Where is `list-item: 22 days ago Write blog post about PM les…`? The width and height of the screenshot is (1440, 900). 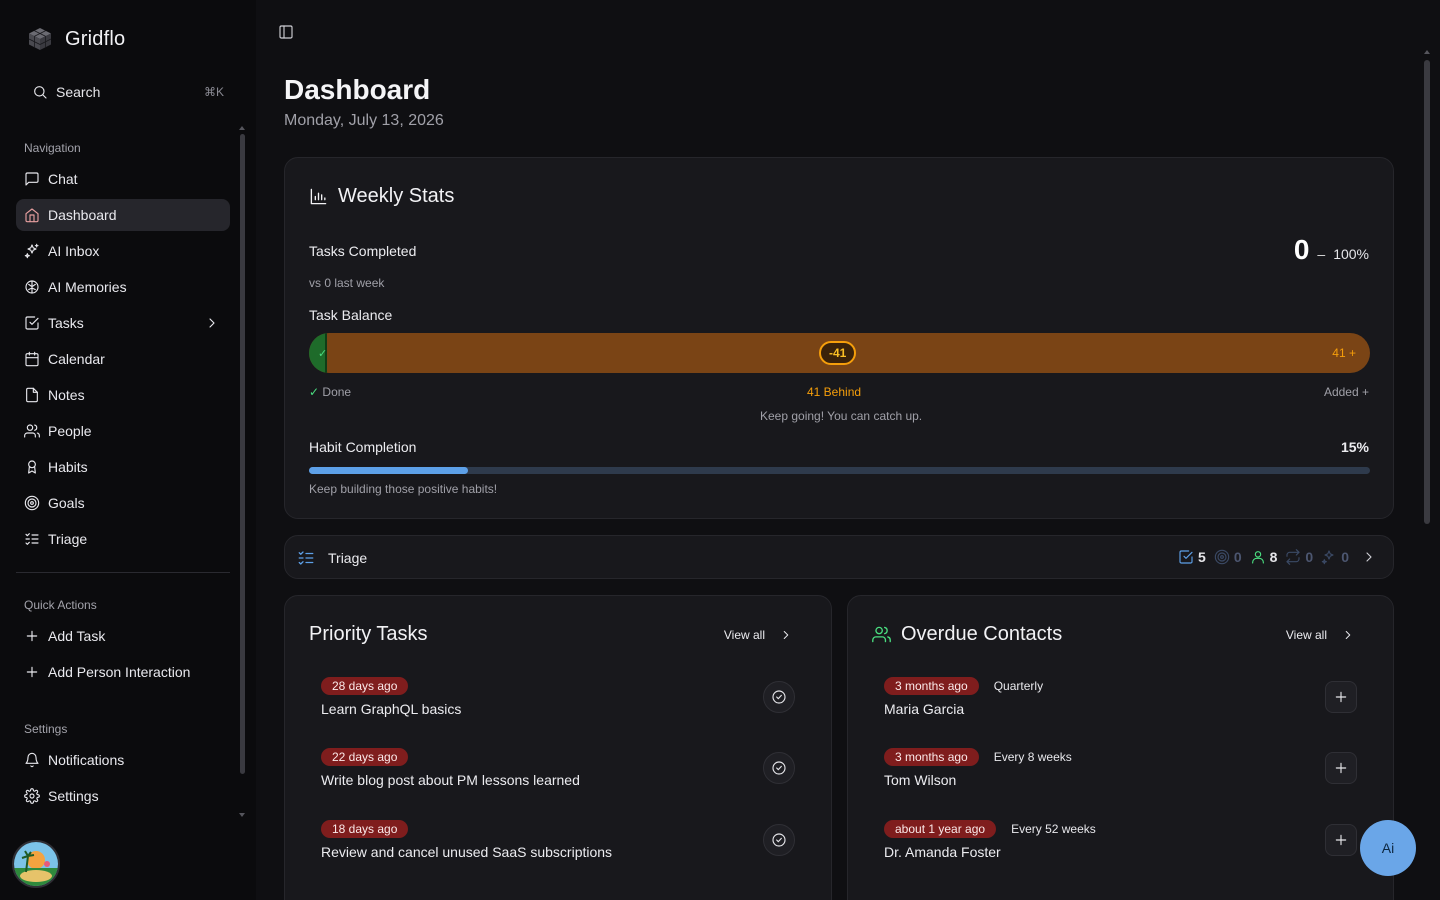
list-item: 22 days ago Write blog post about PM les… is located at coordinates (558, 772).